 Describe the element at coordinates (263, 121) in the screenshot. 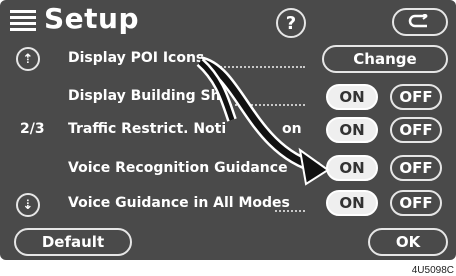

I see `instruction-arrow-icon` at that location.